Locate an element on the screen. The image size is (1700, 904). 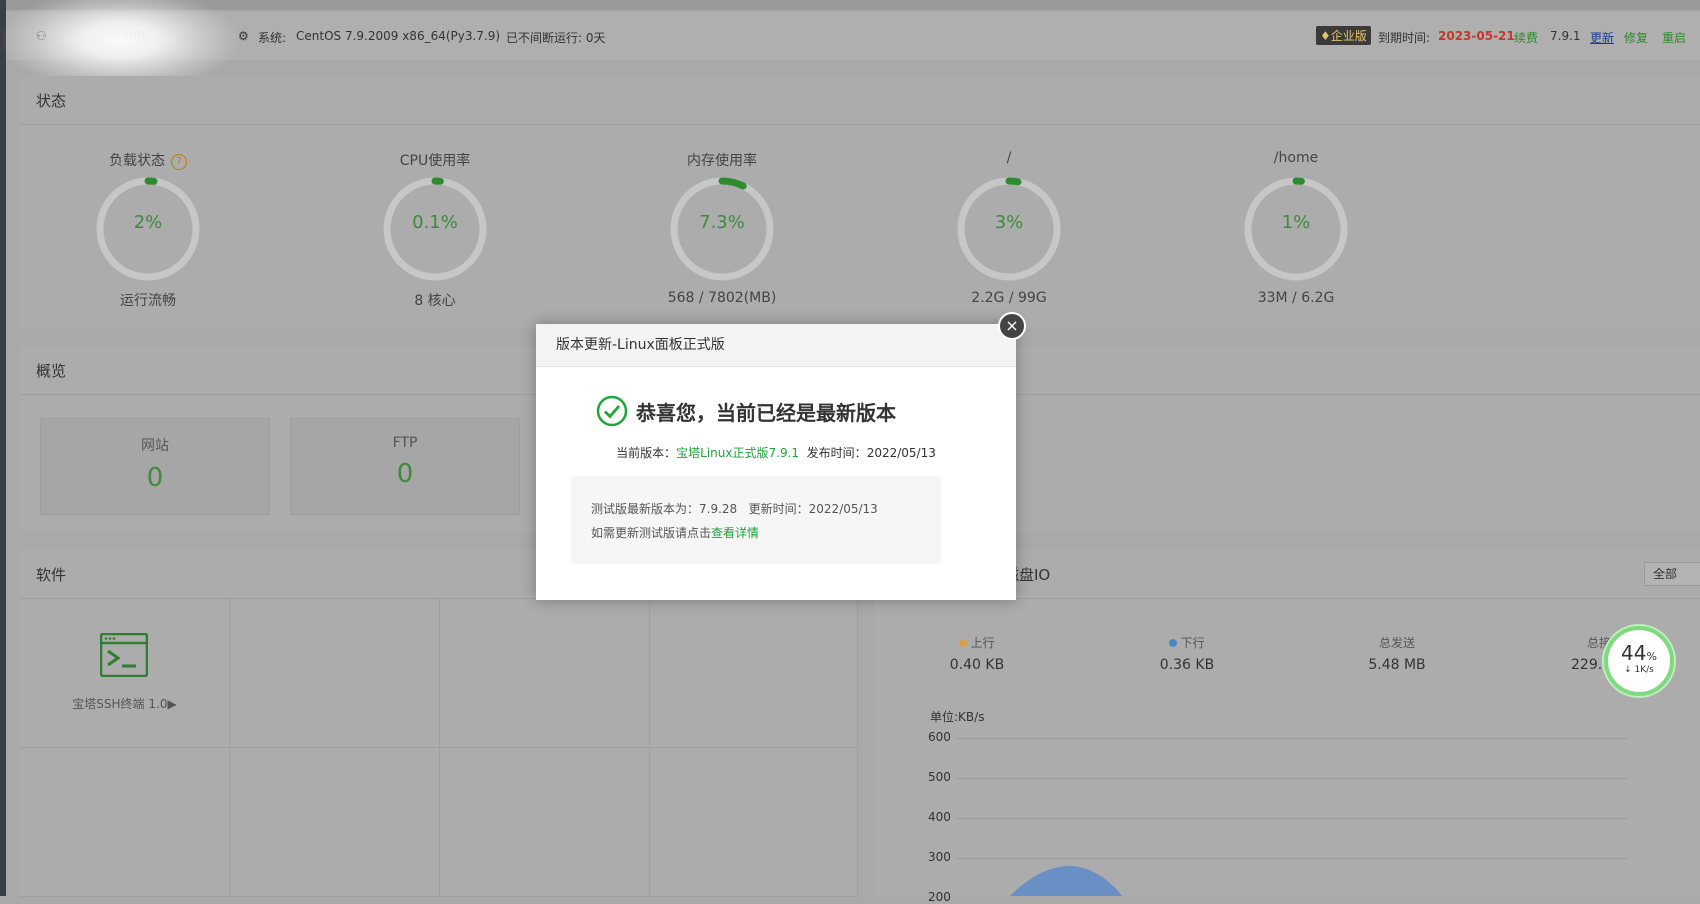
view-details-link: 查看详情 is located at coordinates (735, 533).